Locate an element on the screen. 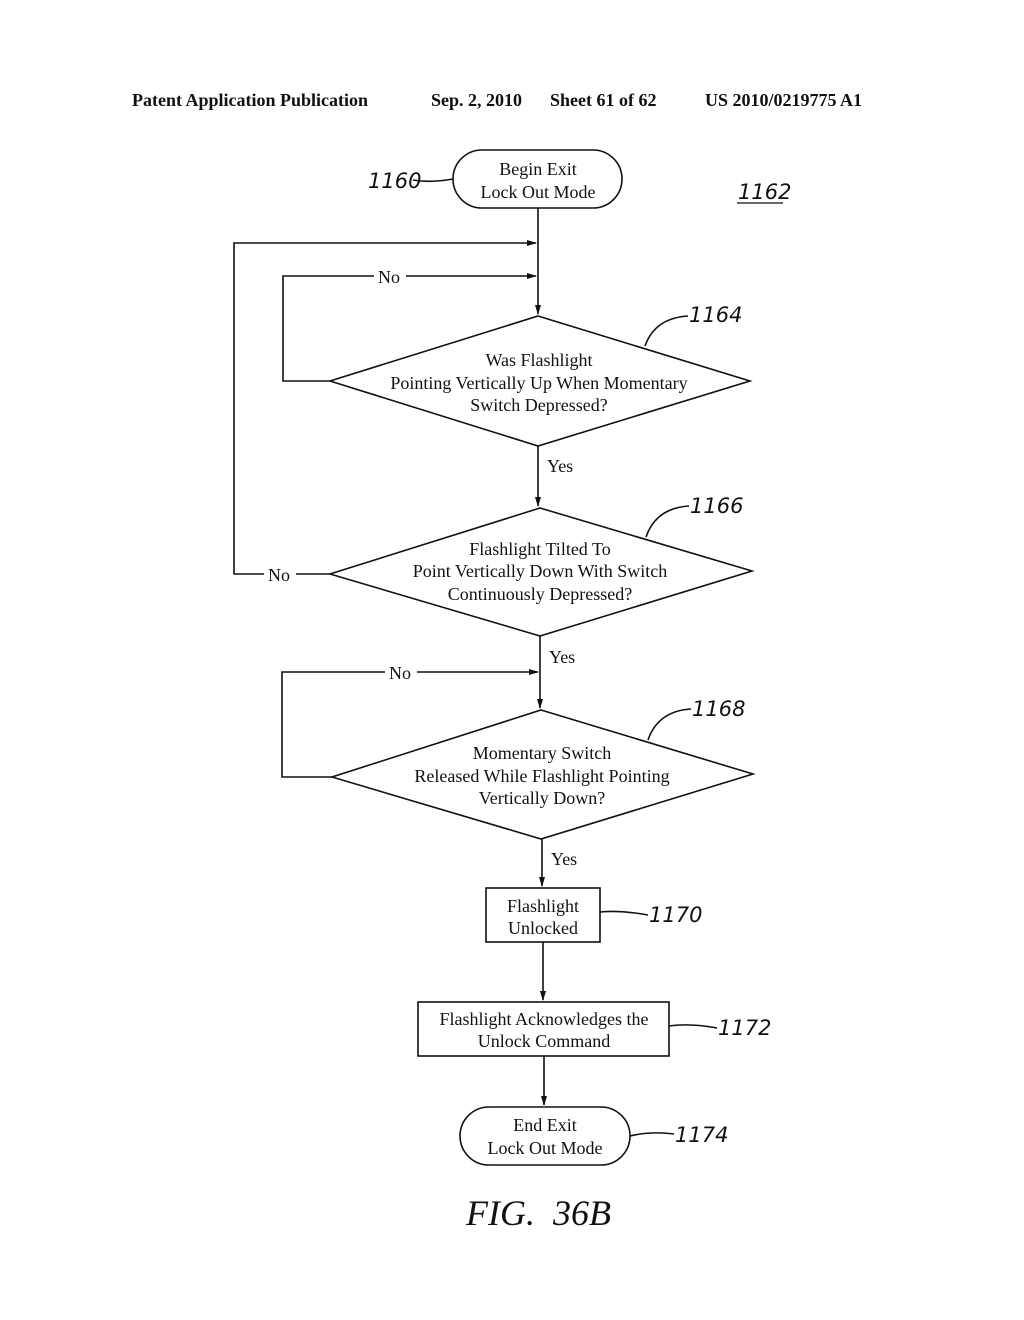  start-label-line1: Begin Exit is located at coordinates (538, 169).